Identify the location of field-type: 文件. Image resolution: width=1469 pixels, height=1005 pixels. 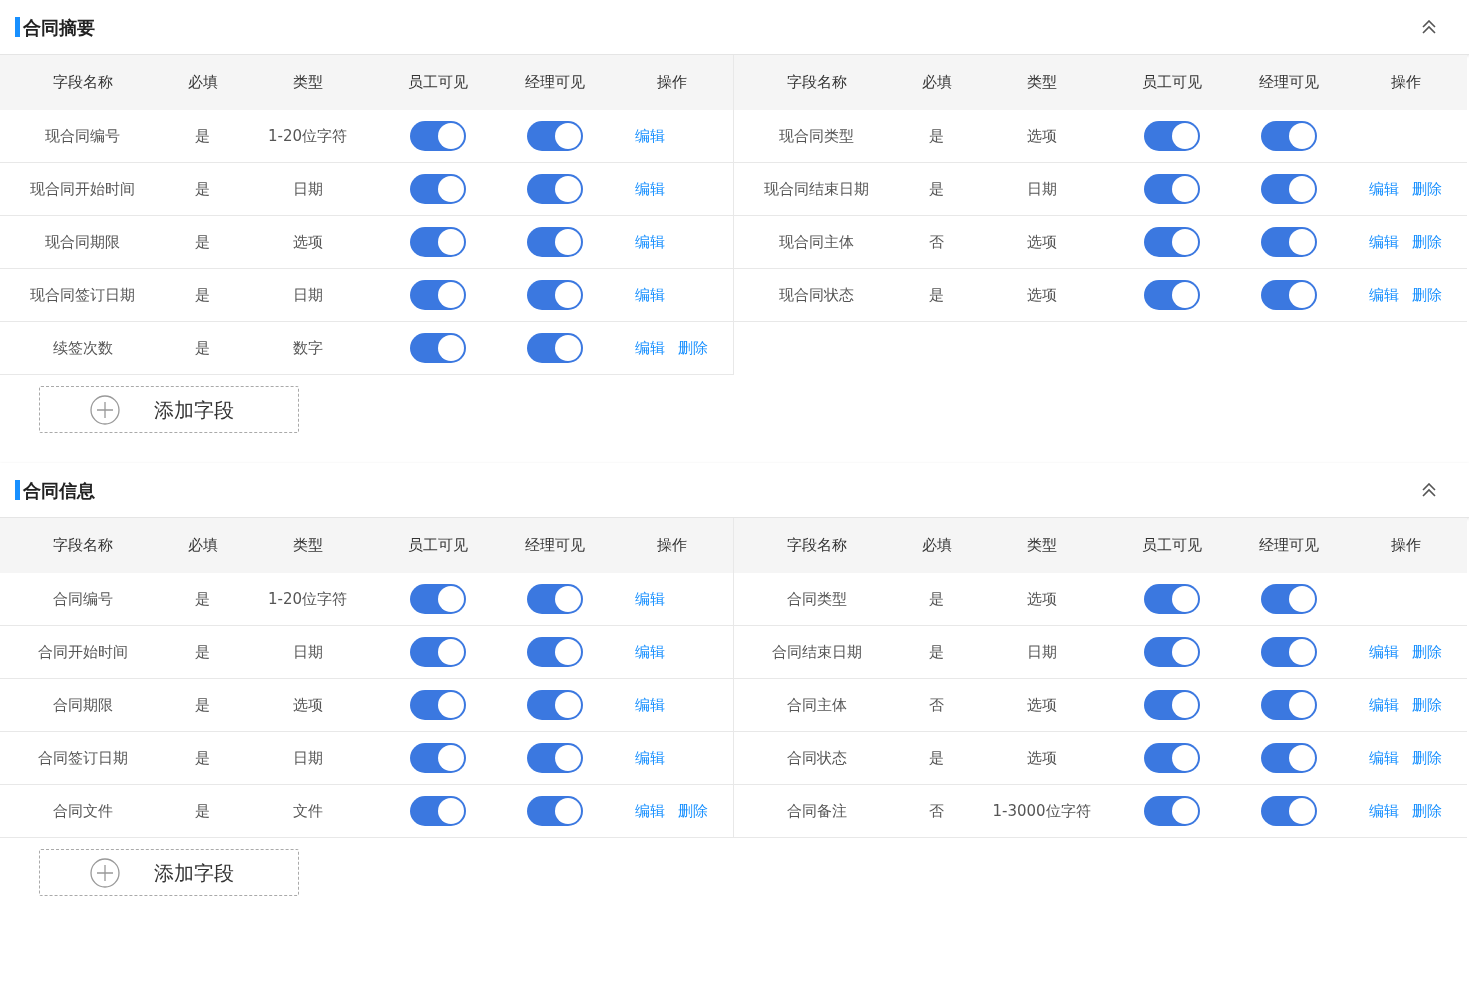
(307, 811).